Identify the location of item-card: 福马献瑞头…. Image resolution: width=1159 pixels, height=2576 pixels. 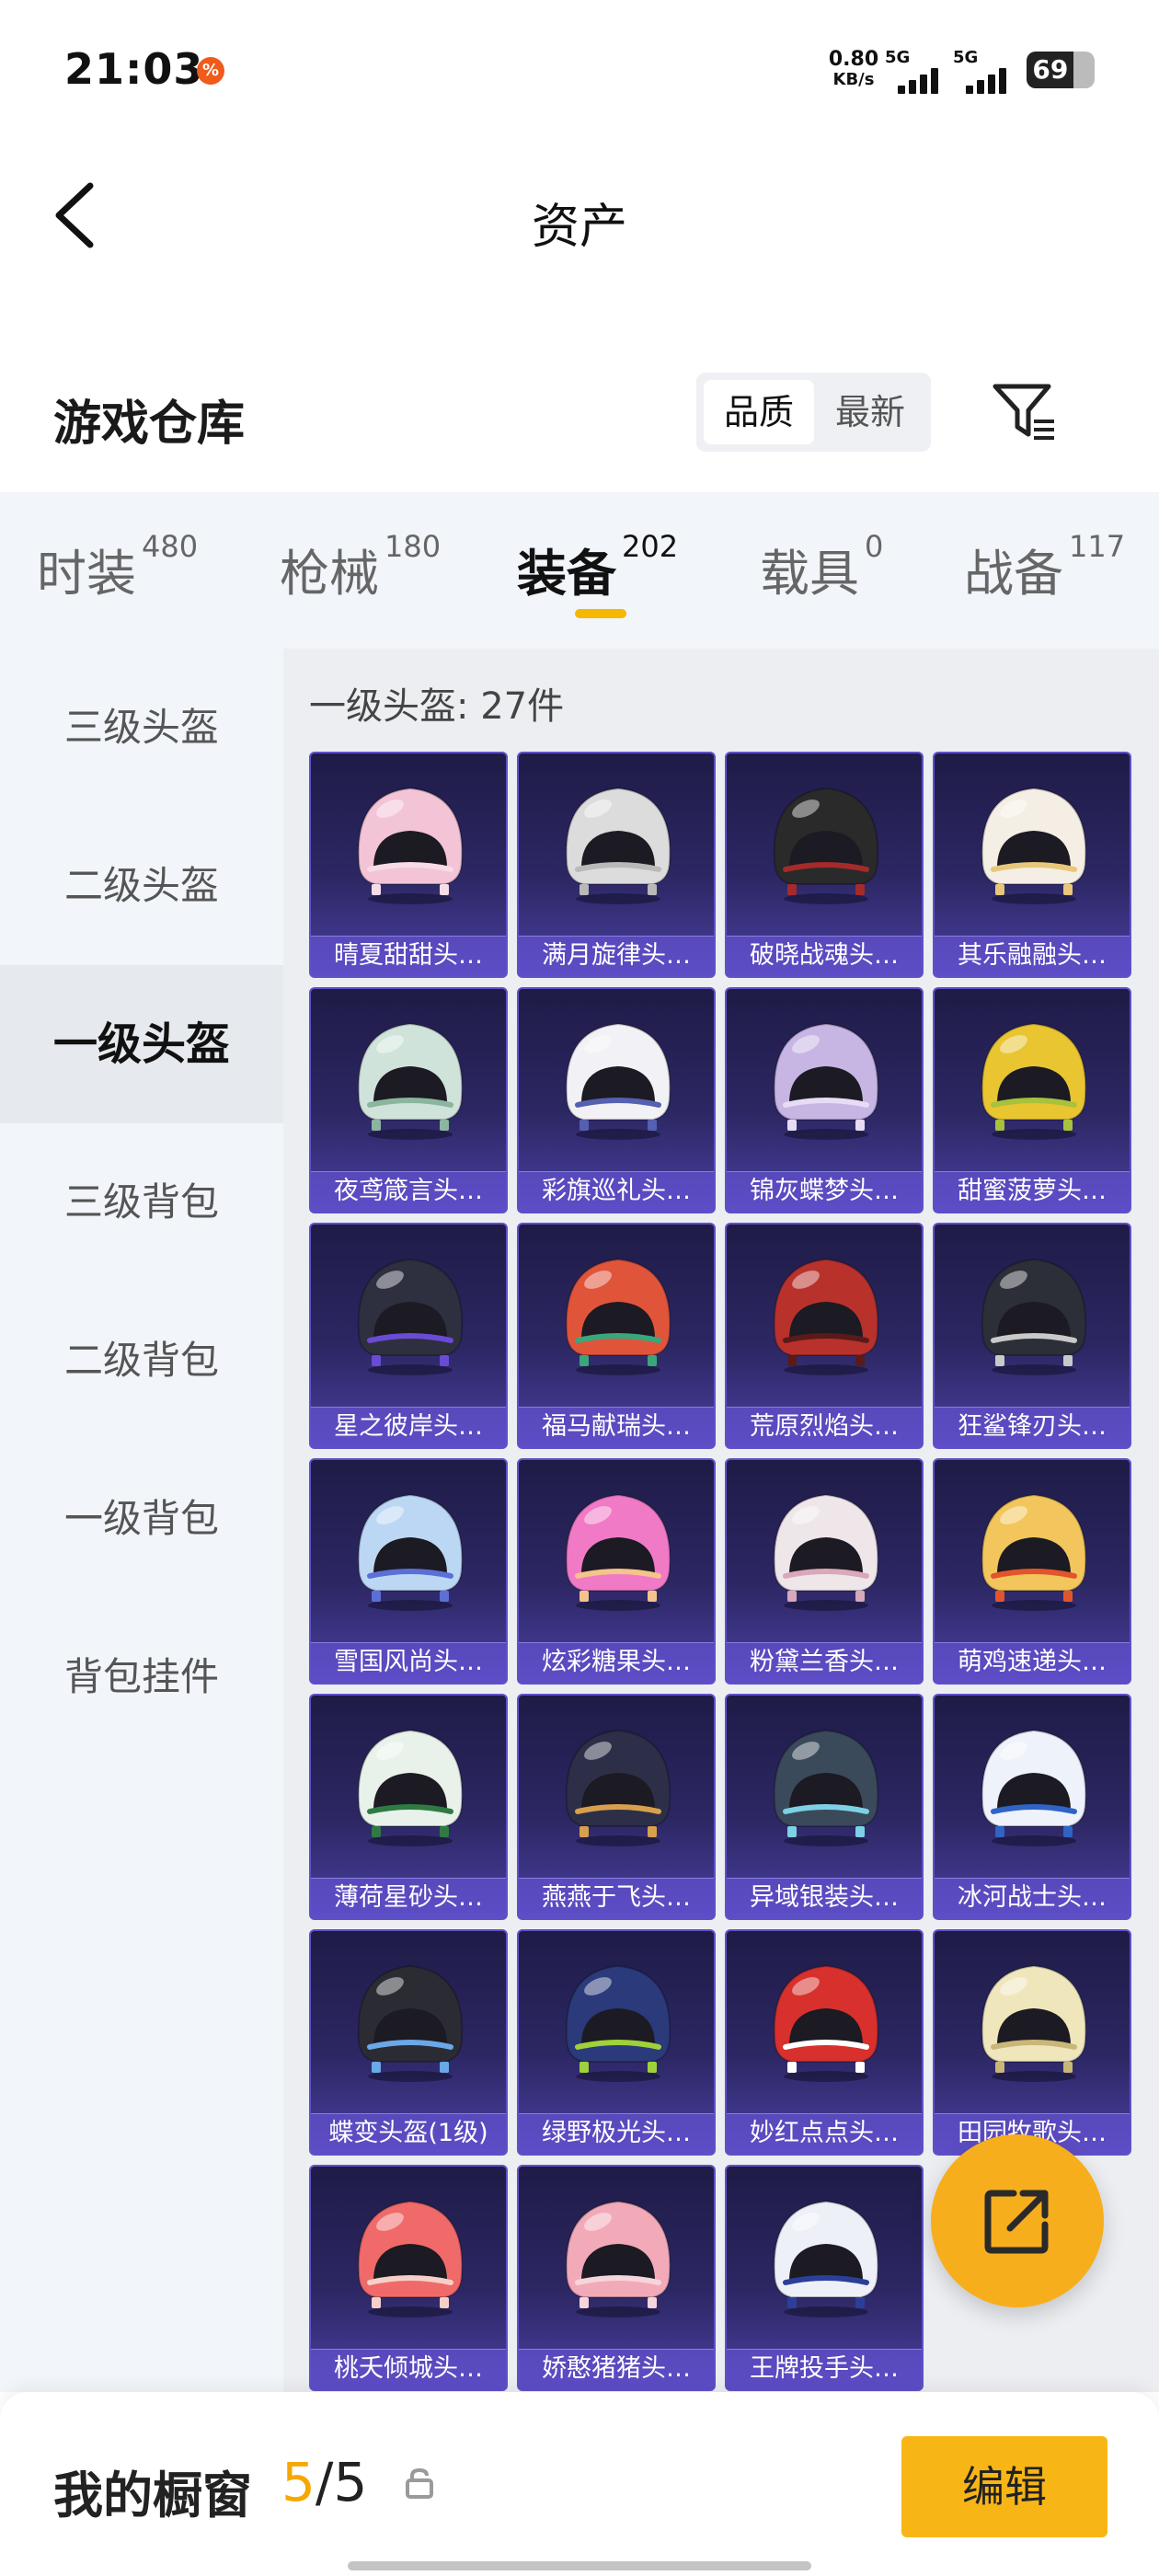
(616, 1336).